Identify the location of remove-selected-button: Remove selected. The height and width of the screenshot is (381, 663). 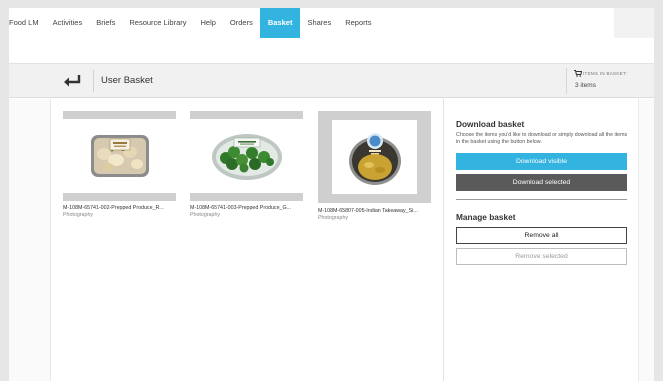
(541, 256).